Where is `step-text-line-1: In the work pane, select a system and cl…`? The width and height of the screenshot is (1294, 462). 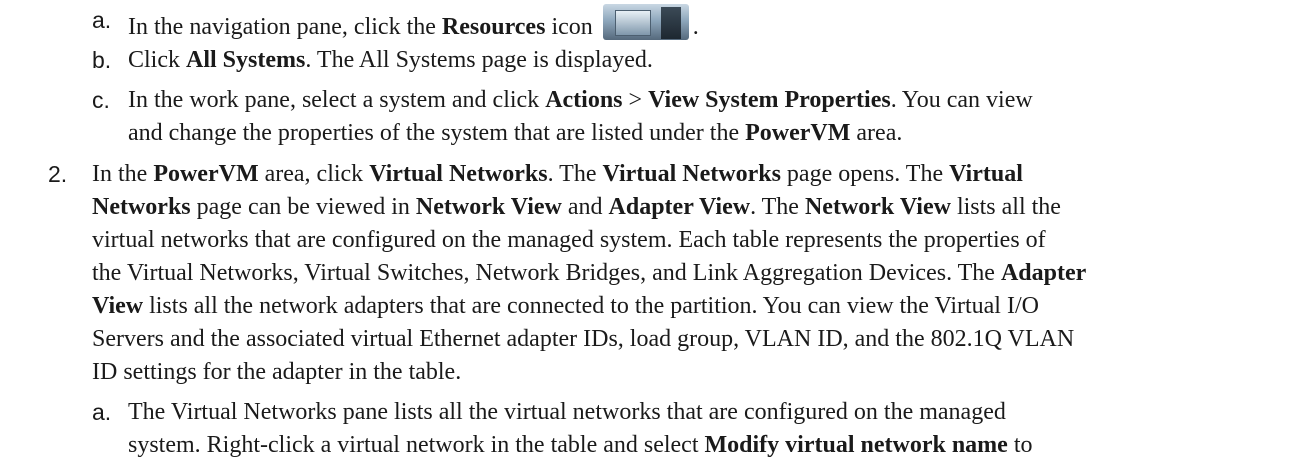 step-text-line-1: In the work pane, select a system and cl… is located at coordinates (580, 100).